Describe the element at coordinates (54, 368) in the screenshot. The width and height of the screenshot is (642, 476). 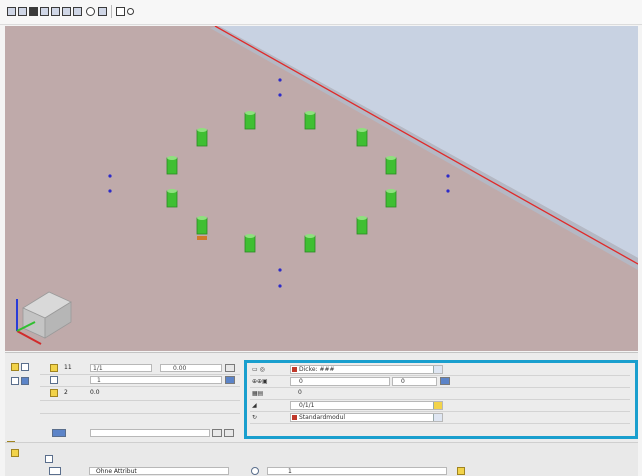
I see `pen-color-icon` at that location.